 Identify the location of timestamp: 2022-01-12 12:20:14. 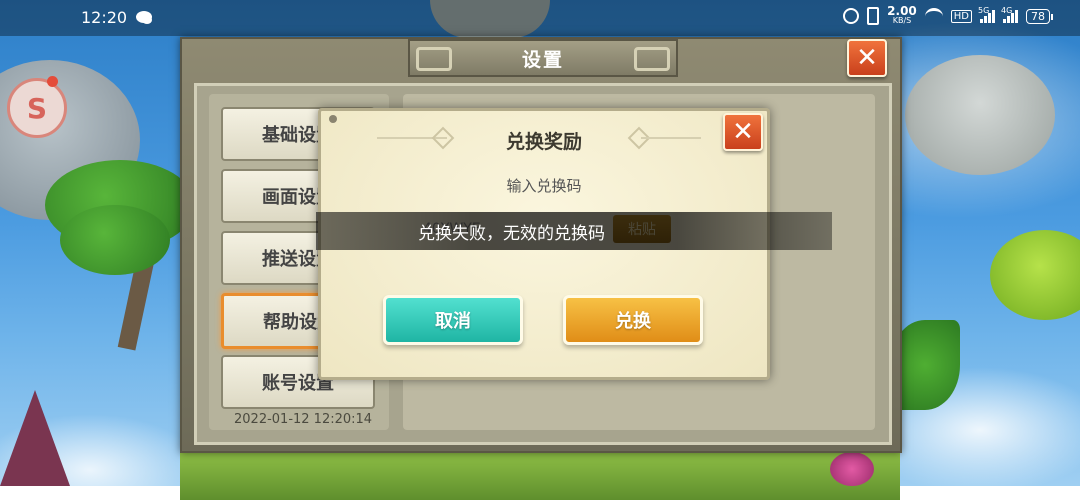
(303, 419).